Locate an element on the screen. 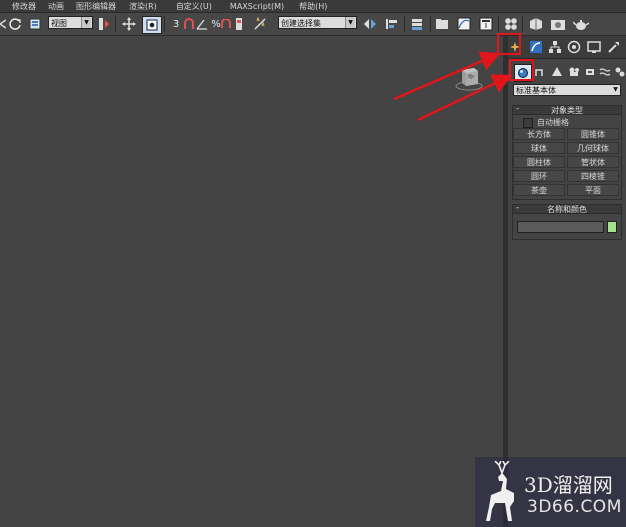 This screenshot has width=626, height=527. watermark-brand: 3D溜溜网 is located at coordinates (568, 485).